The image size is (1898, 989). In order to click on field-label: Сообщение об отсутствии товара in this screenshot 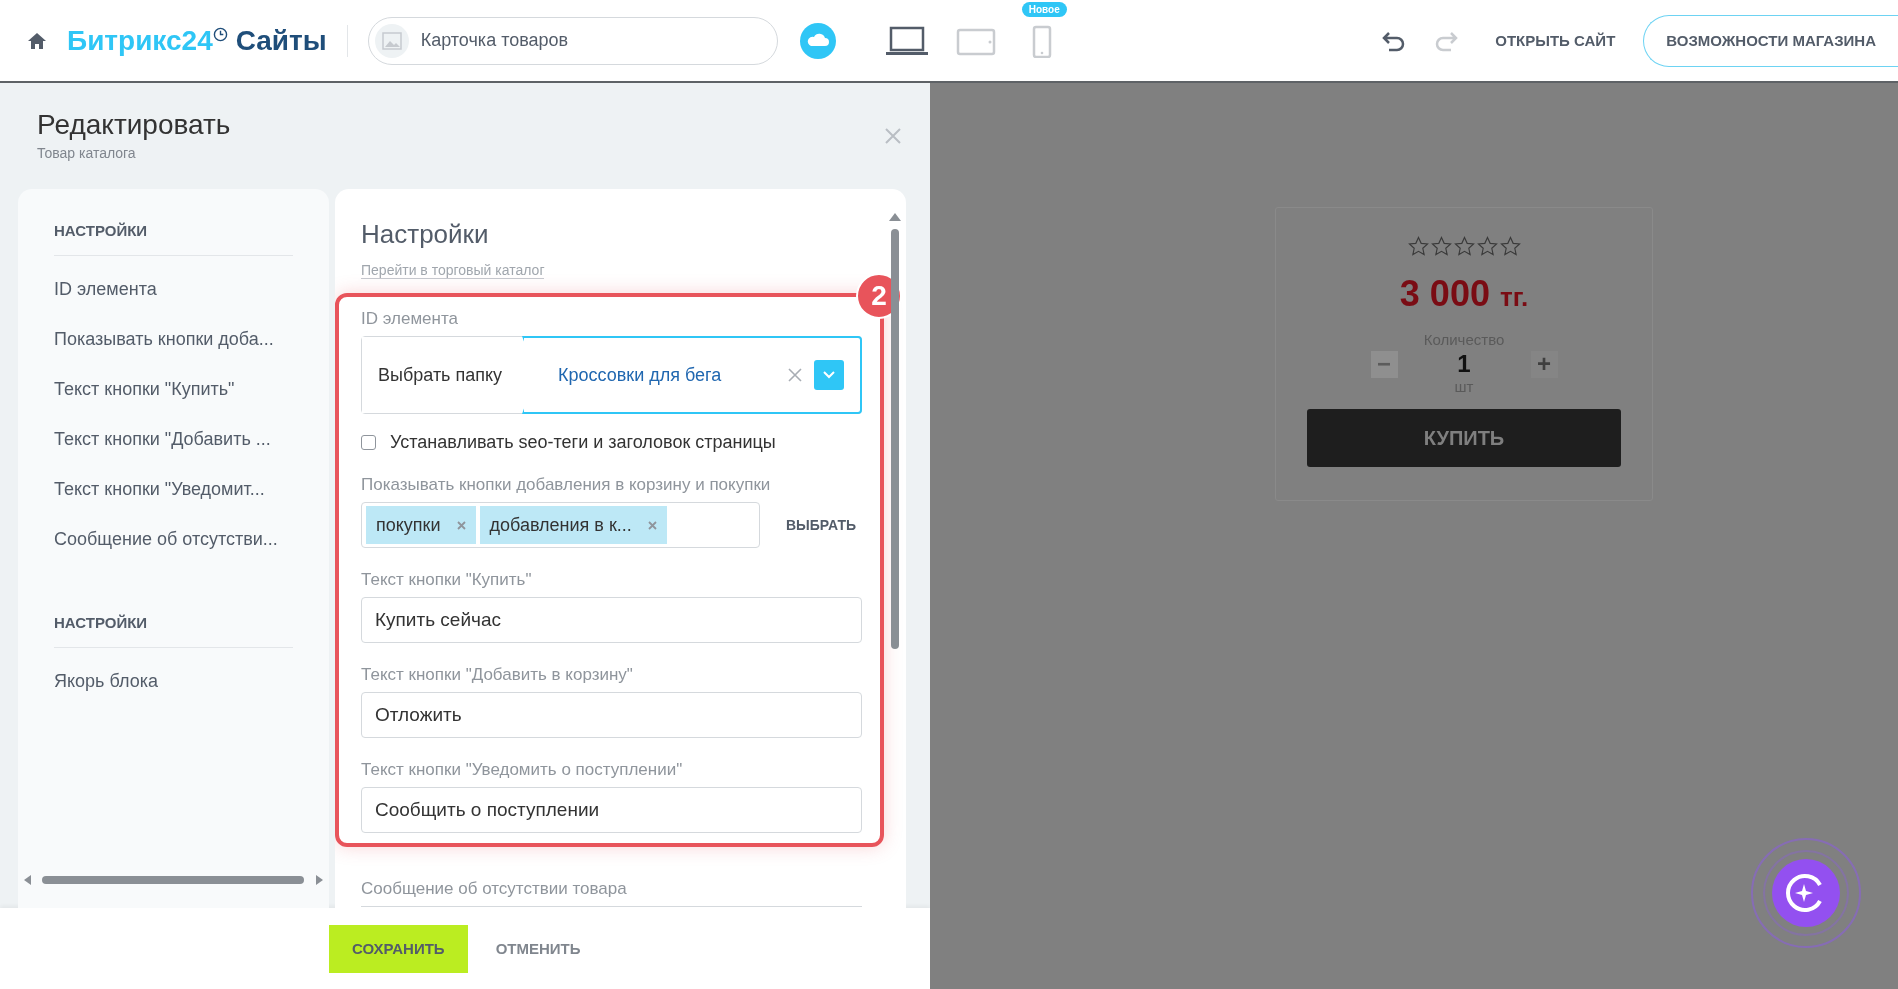, I will do `click(494, 889)`.